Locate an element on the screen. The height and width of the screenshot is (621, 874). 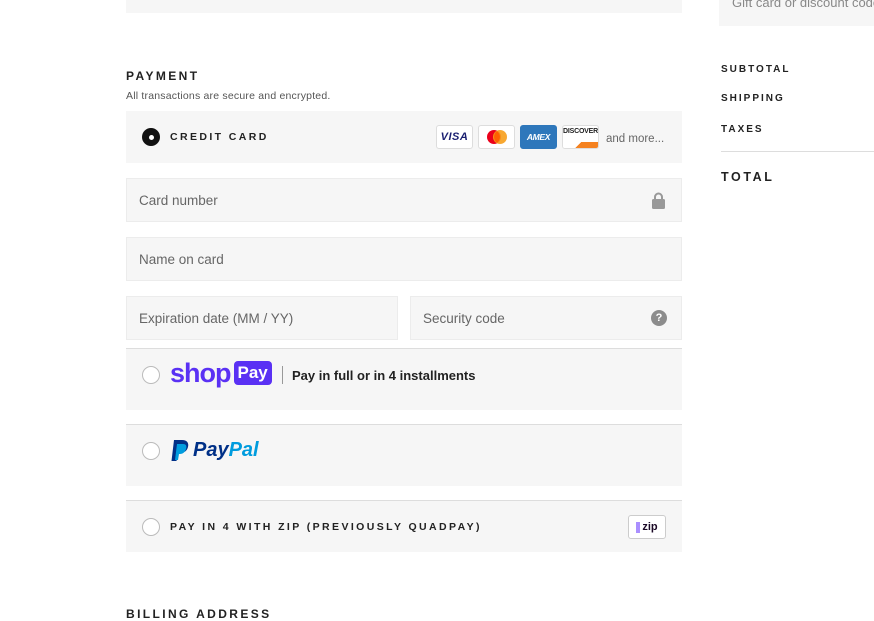
payment-title: PAYMENT is located at coordinates (163, 76).